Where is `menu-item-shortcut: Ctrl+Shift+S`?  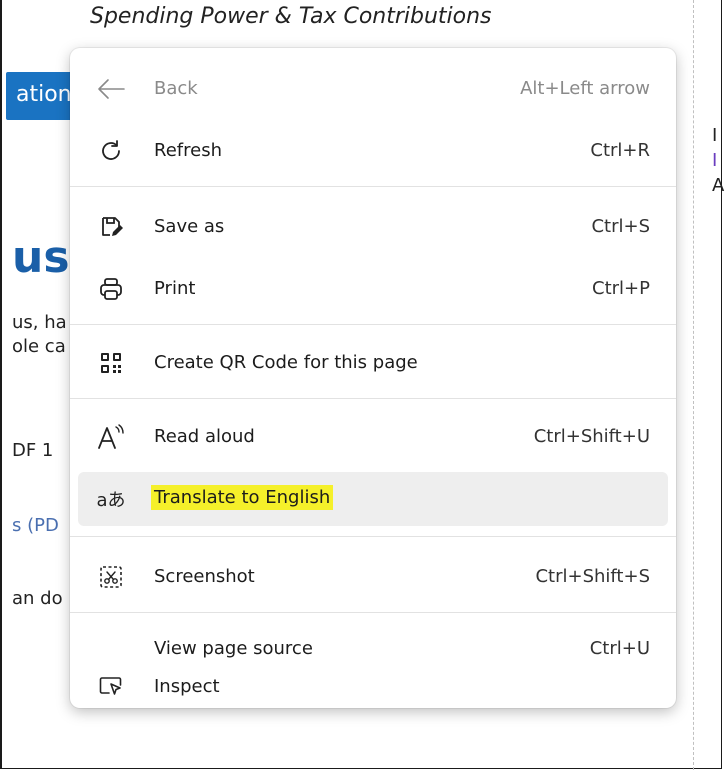 menu-item-shortcut: Ctrl+Shift+S is located at coordinates (592, 576).